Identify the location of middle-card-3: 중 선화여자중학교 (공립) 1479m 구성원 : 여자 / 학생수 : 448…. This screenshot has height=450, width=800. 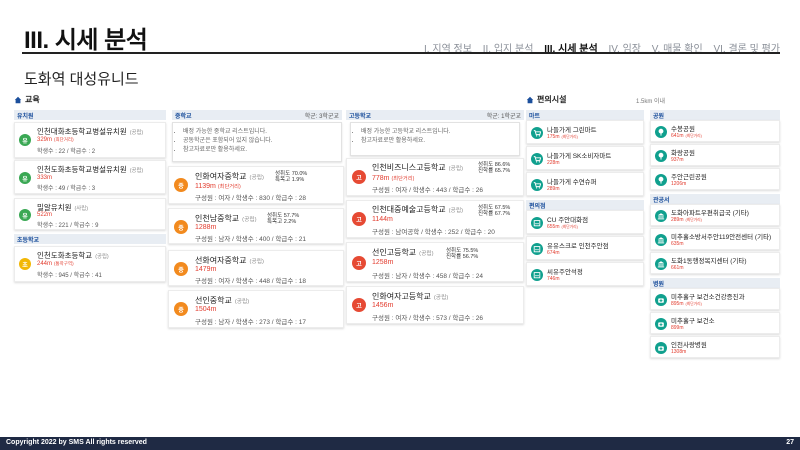
(256, 268).